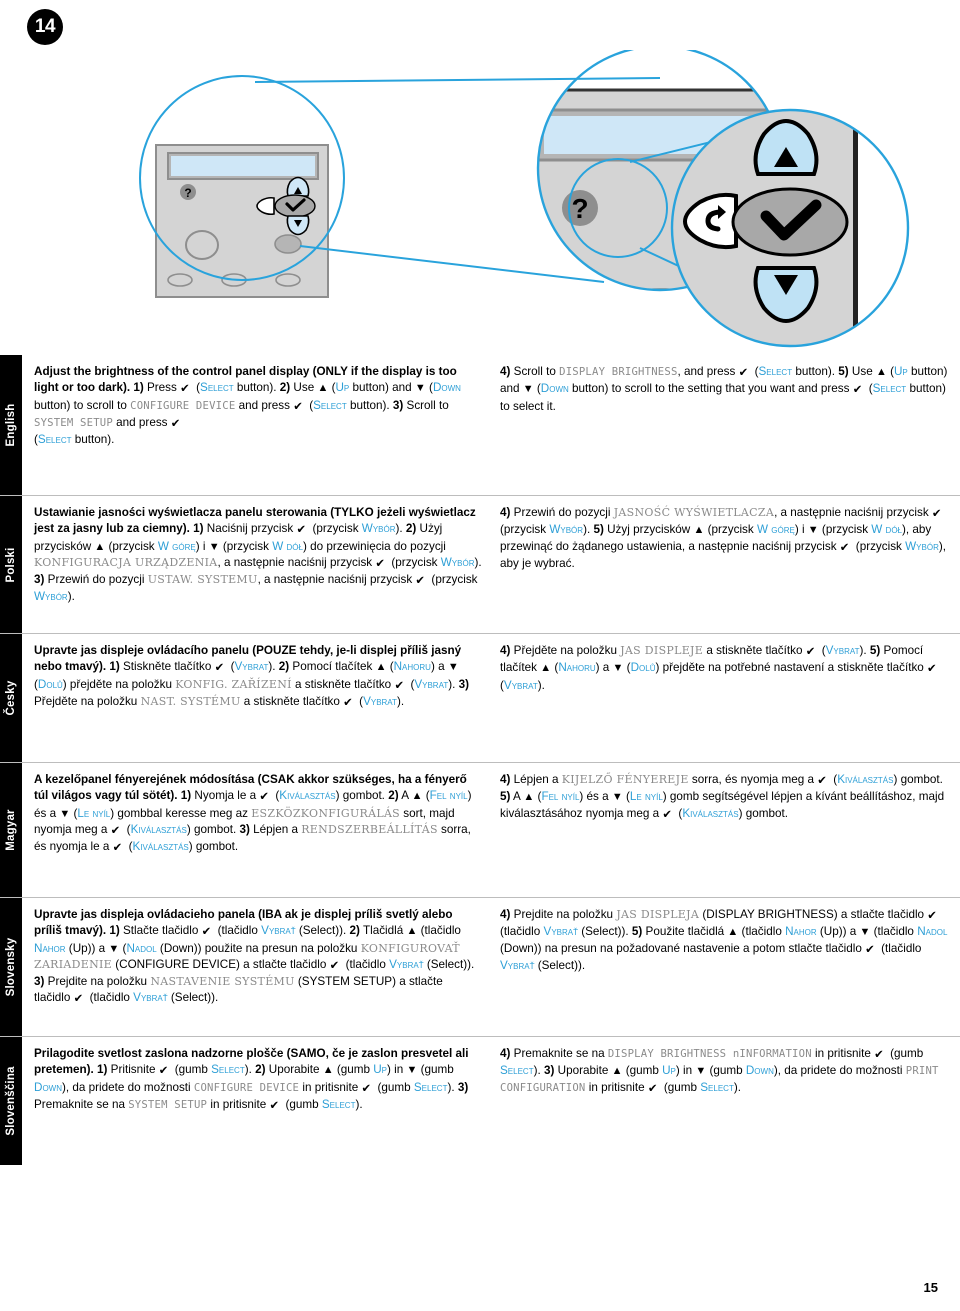 This screenshot has height=1311, width=960. I want to click on language-tab-label: English, so click(11, 425).